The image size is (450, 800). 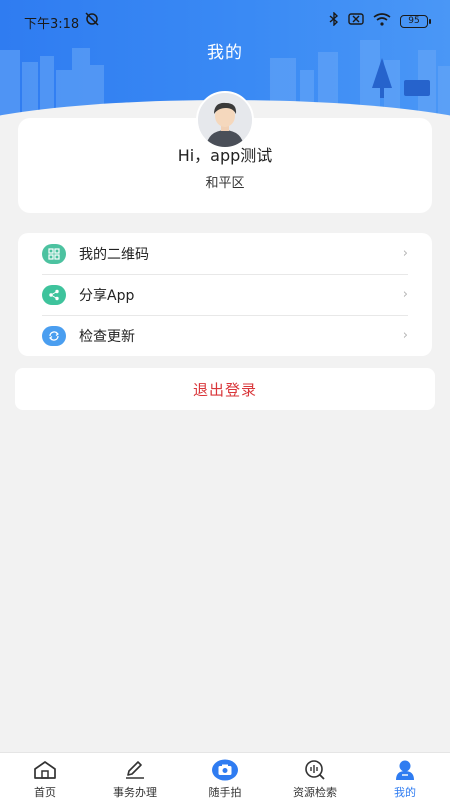 What do you see at coordinates (225, 253) in the screenshot?
I see `menu-item-qrcode: 我的二维码 ›` at bounding box center [225, 253].